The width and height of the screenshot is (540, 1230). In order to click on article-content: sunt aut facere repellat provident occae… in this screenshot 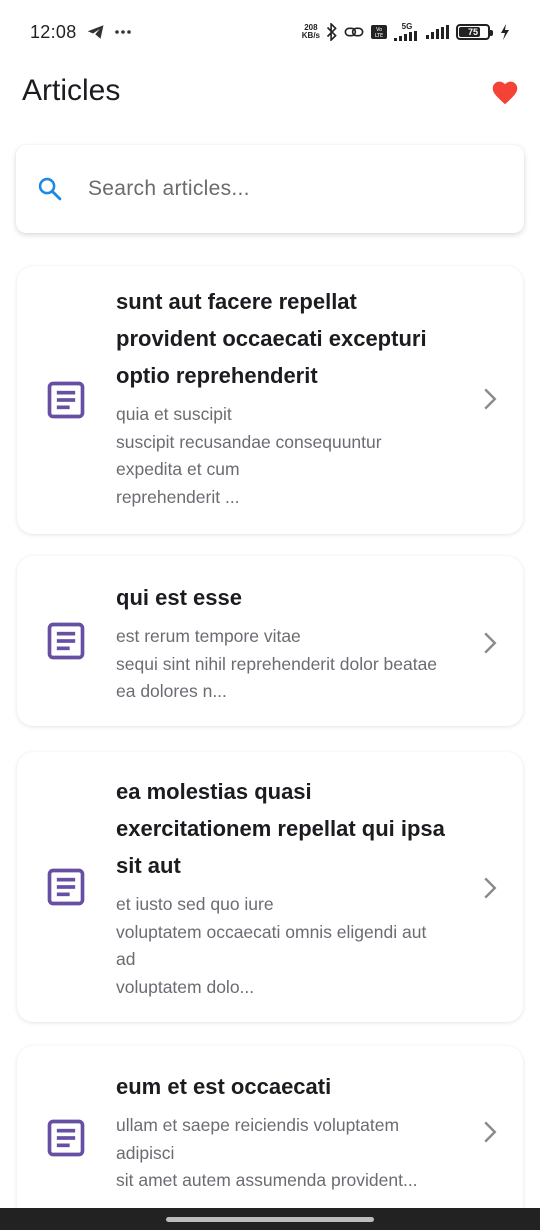, I will do `click(297, 397)`.